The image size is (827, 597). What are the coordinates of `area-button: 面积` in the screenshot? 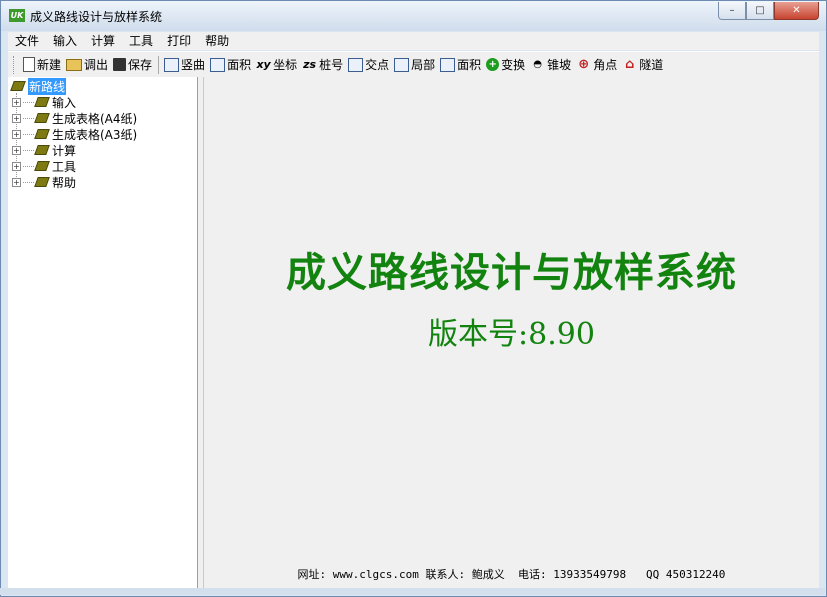 It's located at (230, 65).